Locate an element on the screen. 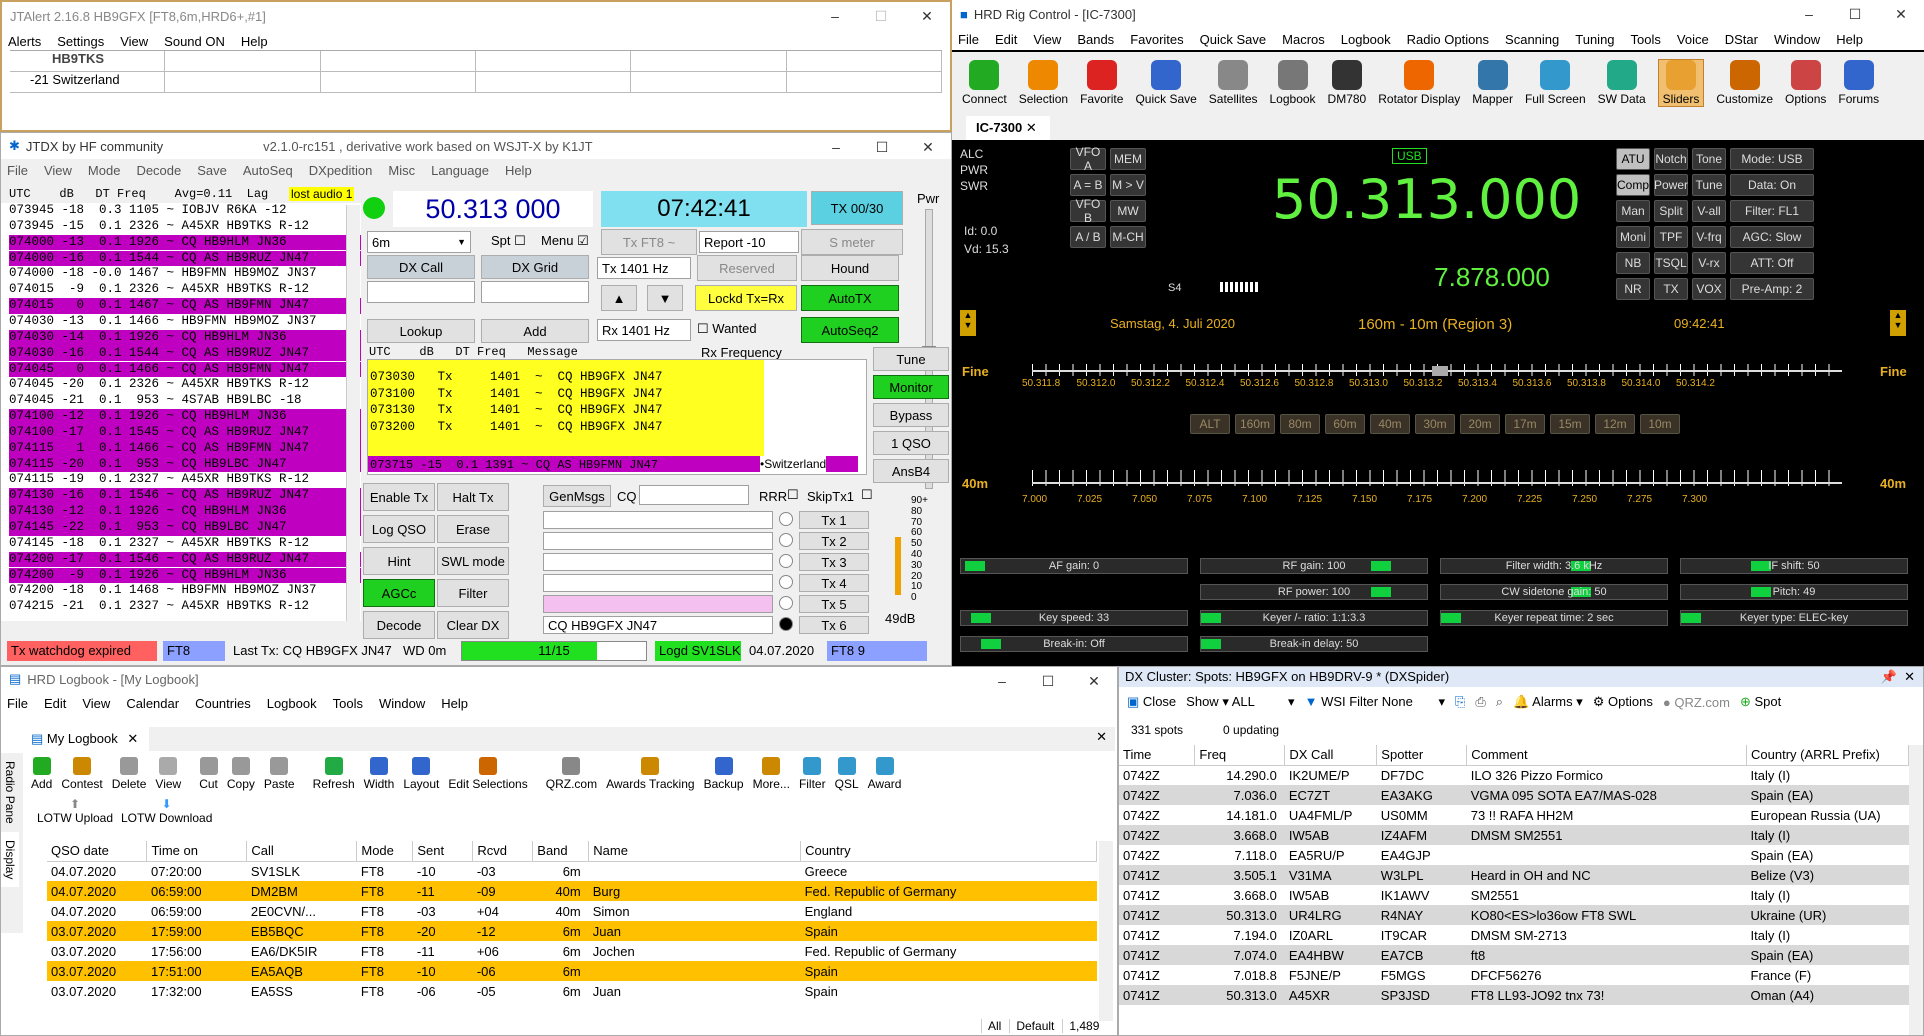  lotw-upload-button: ⬆ LOTW Upload is located at coordinates (75, 811).